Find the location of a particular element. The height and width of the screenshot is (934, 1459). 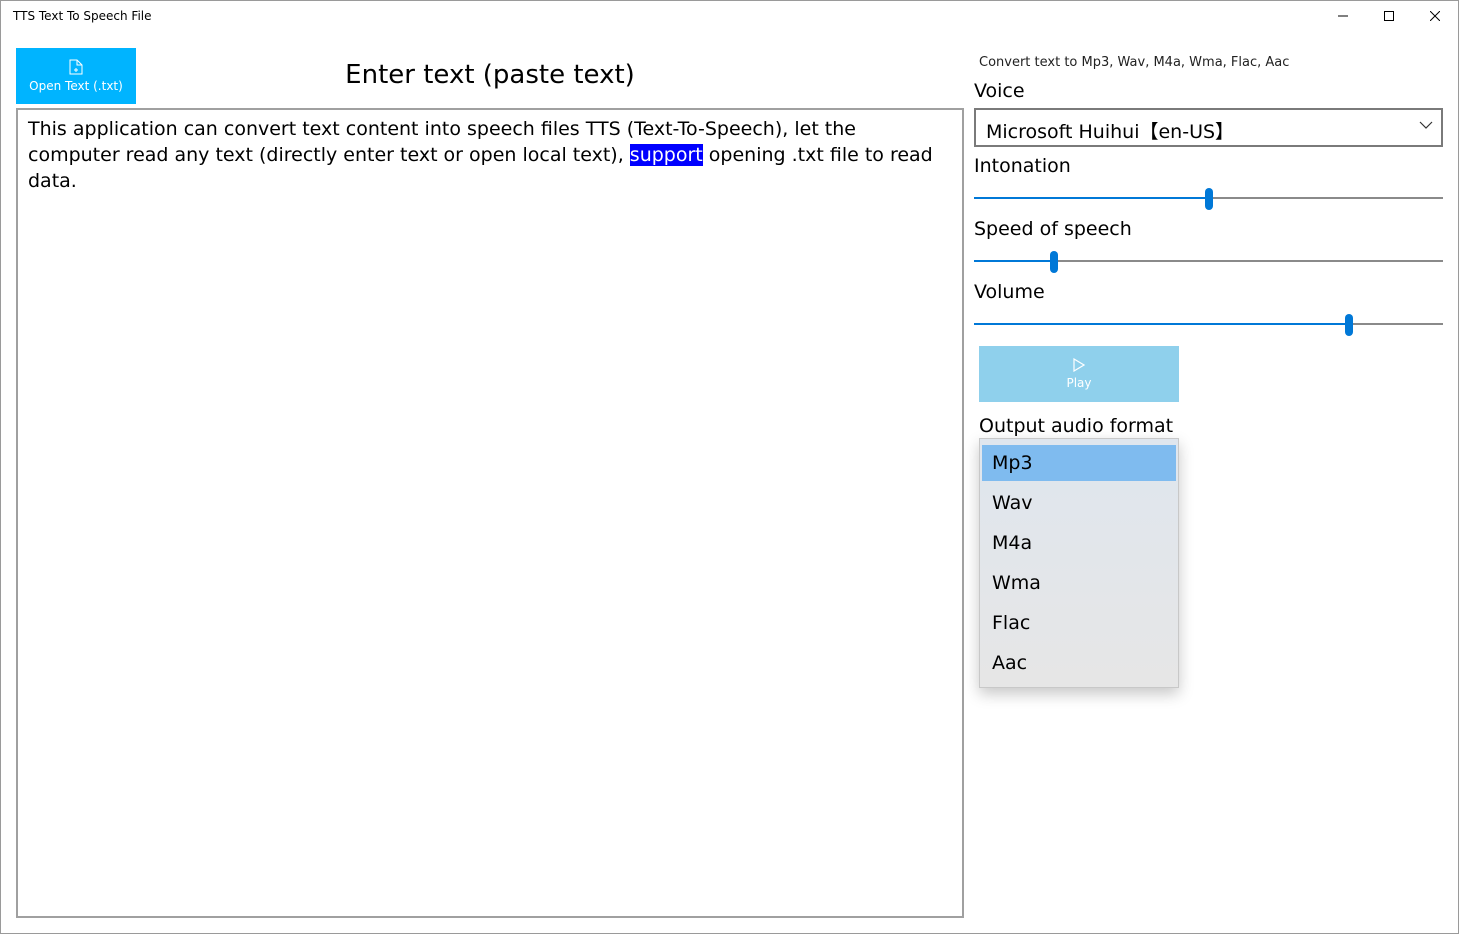

close-icon is located at coordinates (1435, 16).